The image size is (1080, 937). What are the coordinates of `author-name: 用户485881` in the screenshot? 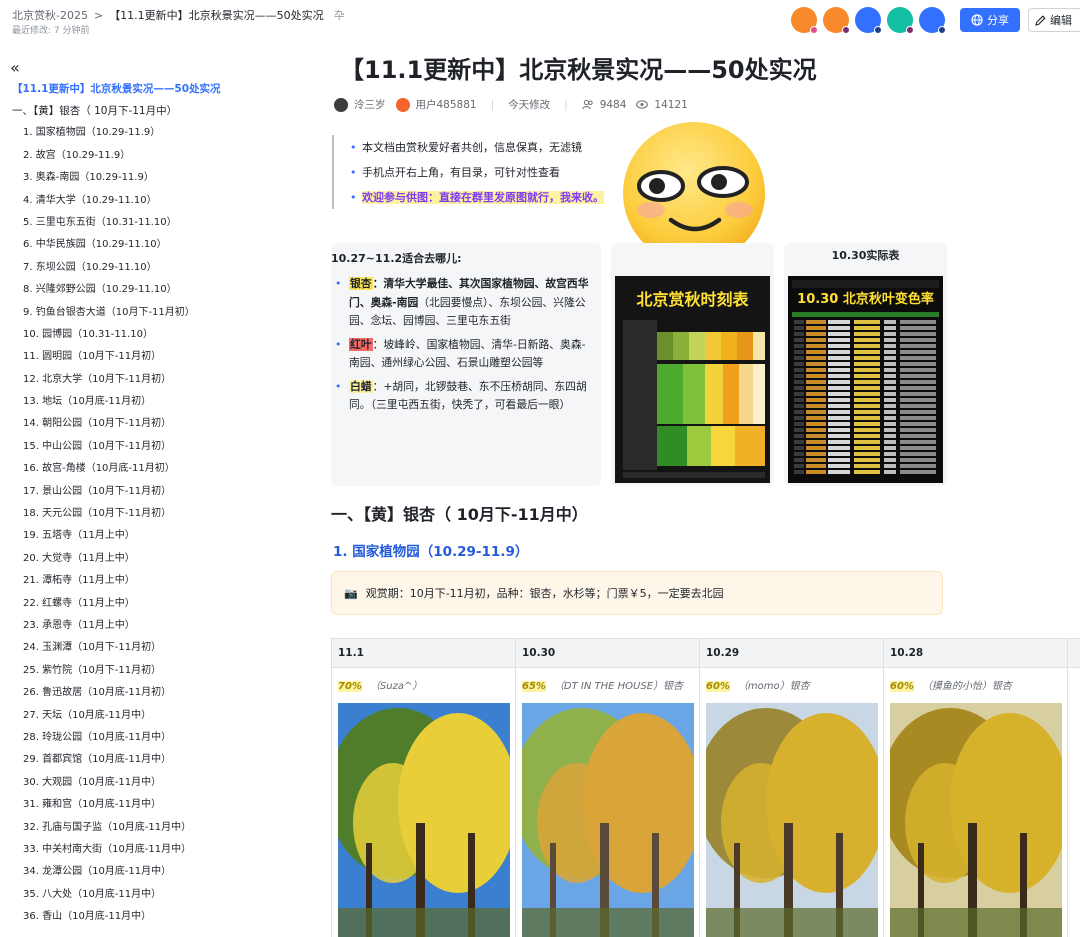 It's located at (446, 104).